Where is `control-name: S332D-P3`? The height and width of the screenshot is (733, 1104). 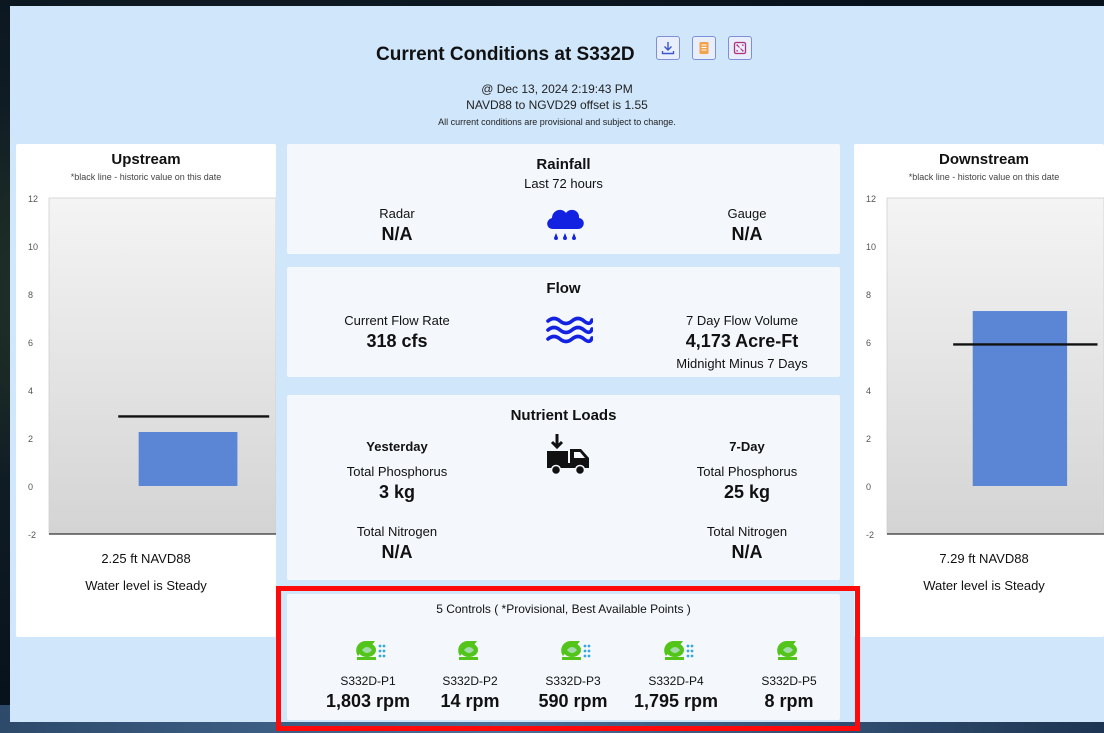
control-name: S332D-P3 is located at coordinates (573, 681).